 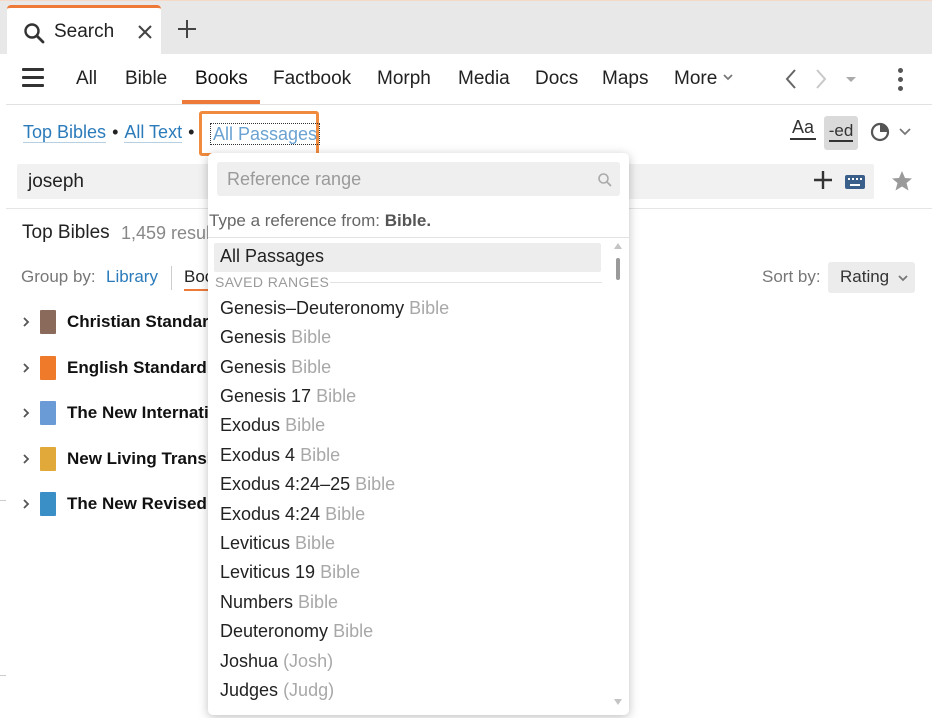 I want to click on reference-hint: Type a reference from: Bible., so click(x=320, y=221).